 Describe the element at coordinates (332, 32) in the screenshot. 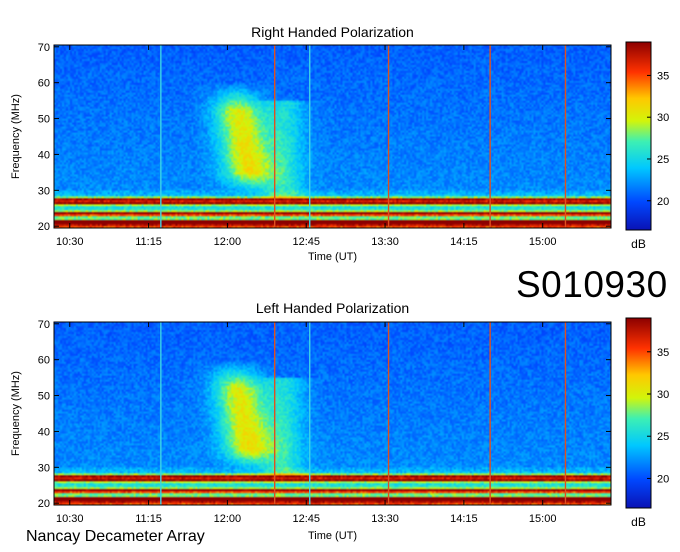

I see `chart-title: Right Handed Polarization` at that location.